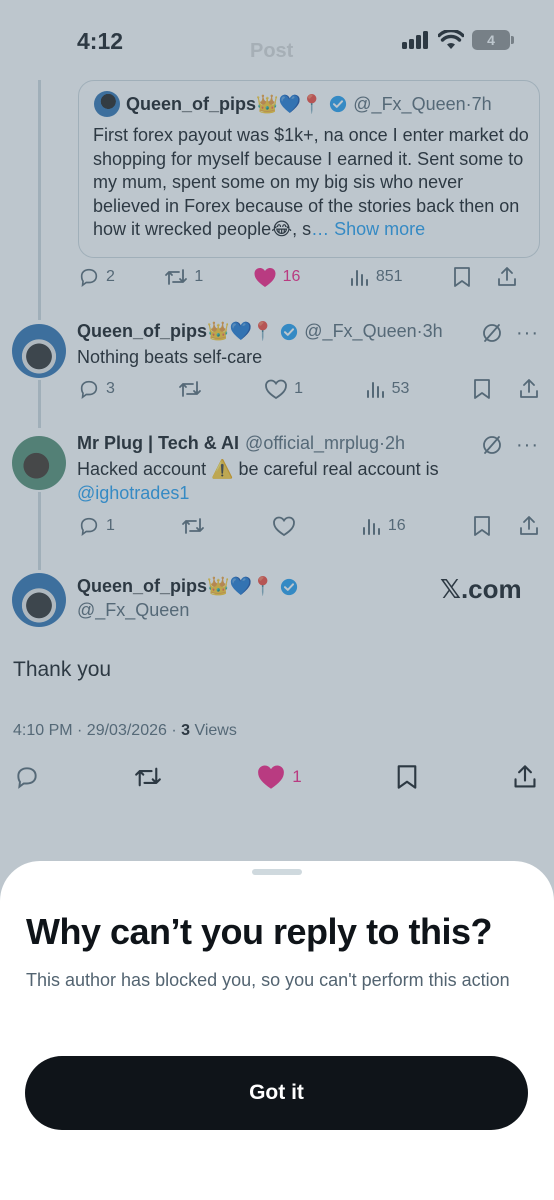  What do you see at coordinates (277, 872) in the screenshot?
I see `sheet-grabber` at bounding box center [277, 872].